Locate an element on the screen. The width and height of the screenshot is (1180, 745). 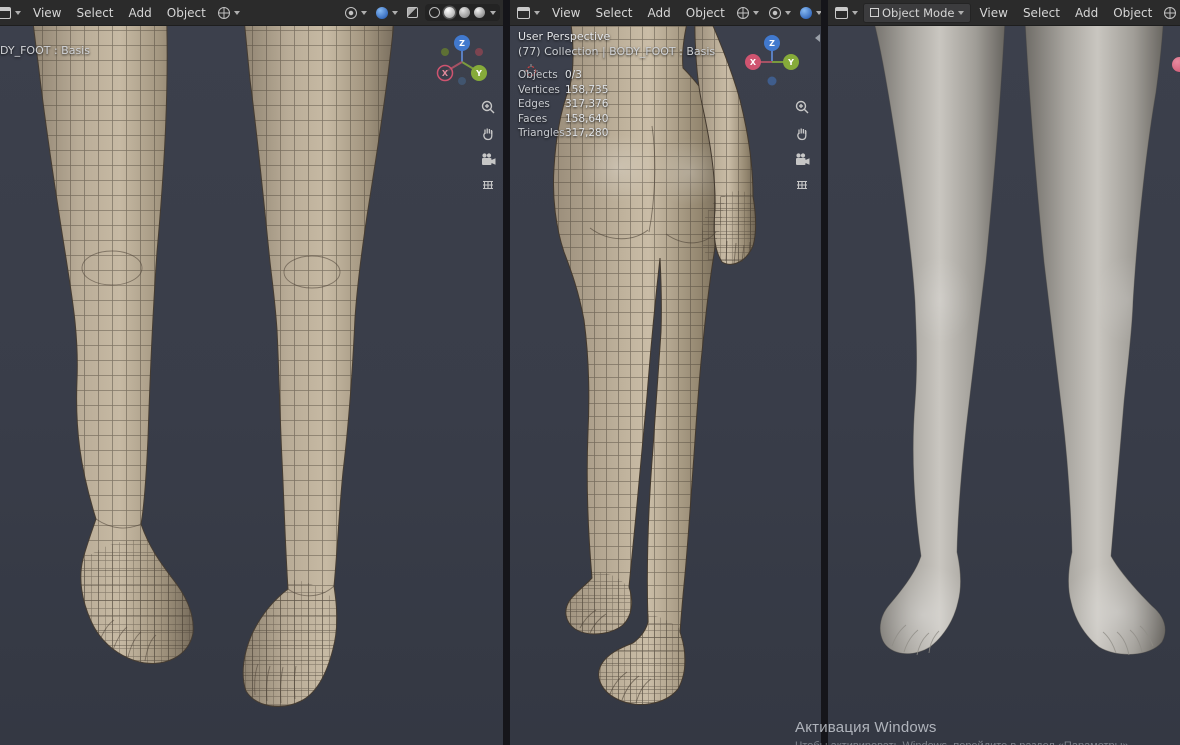
stat-row: Objects 0/3 is located at coordinates (563, 75).